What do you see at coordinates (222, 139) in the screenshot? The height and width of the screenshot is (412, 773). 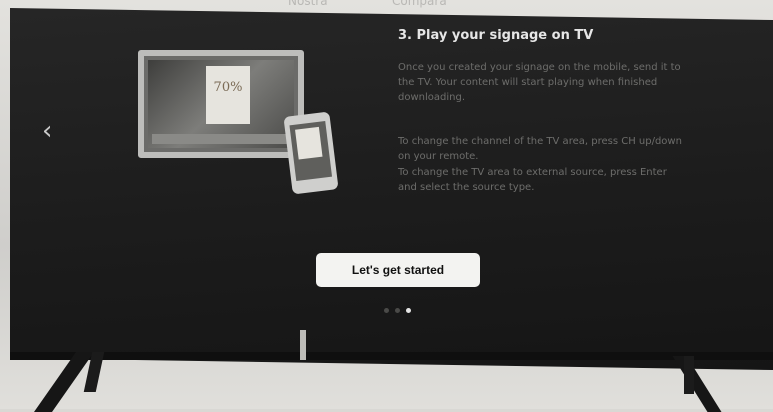 I see `illustration-strip` at bounding box center [222, 139].